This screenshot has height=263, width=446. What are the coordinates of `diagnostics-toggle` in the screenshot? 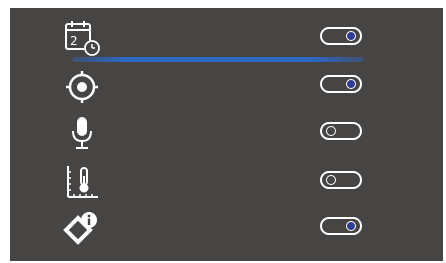 It's located at (341, 226).